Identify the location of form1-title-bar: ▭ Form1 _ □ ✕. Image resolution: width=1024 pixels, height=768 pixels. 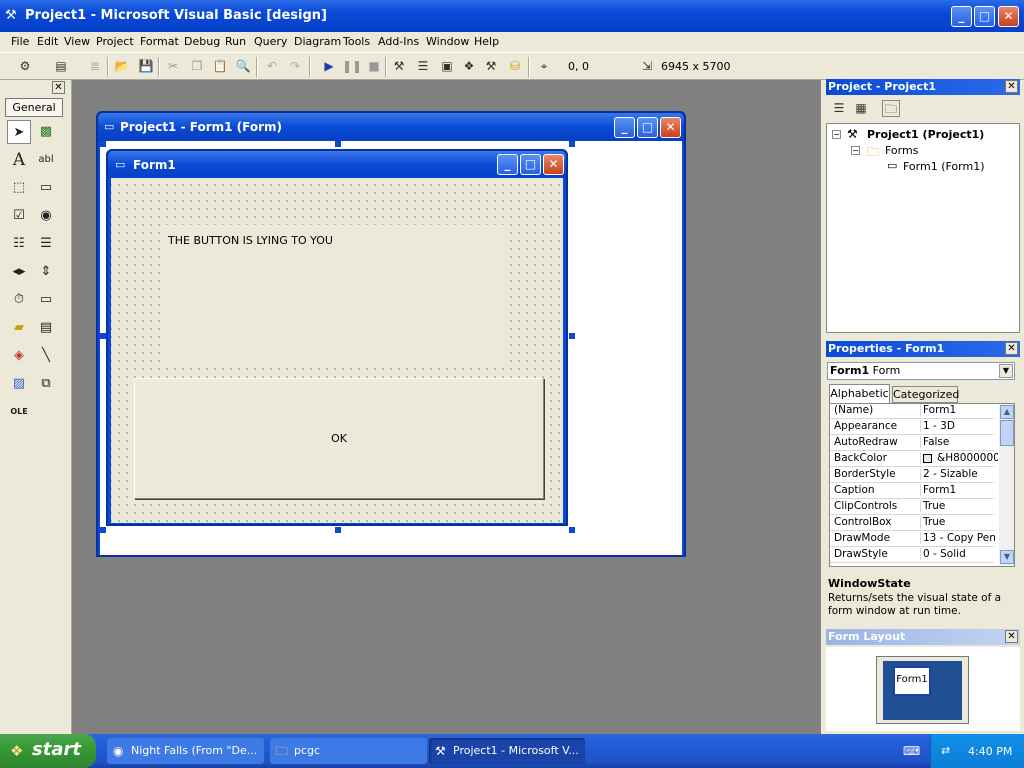
(337, 164).